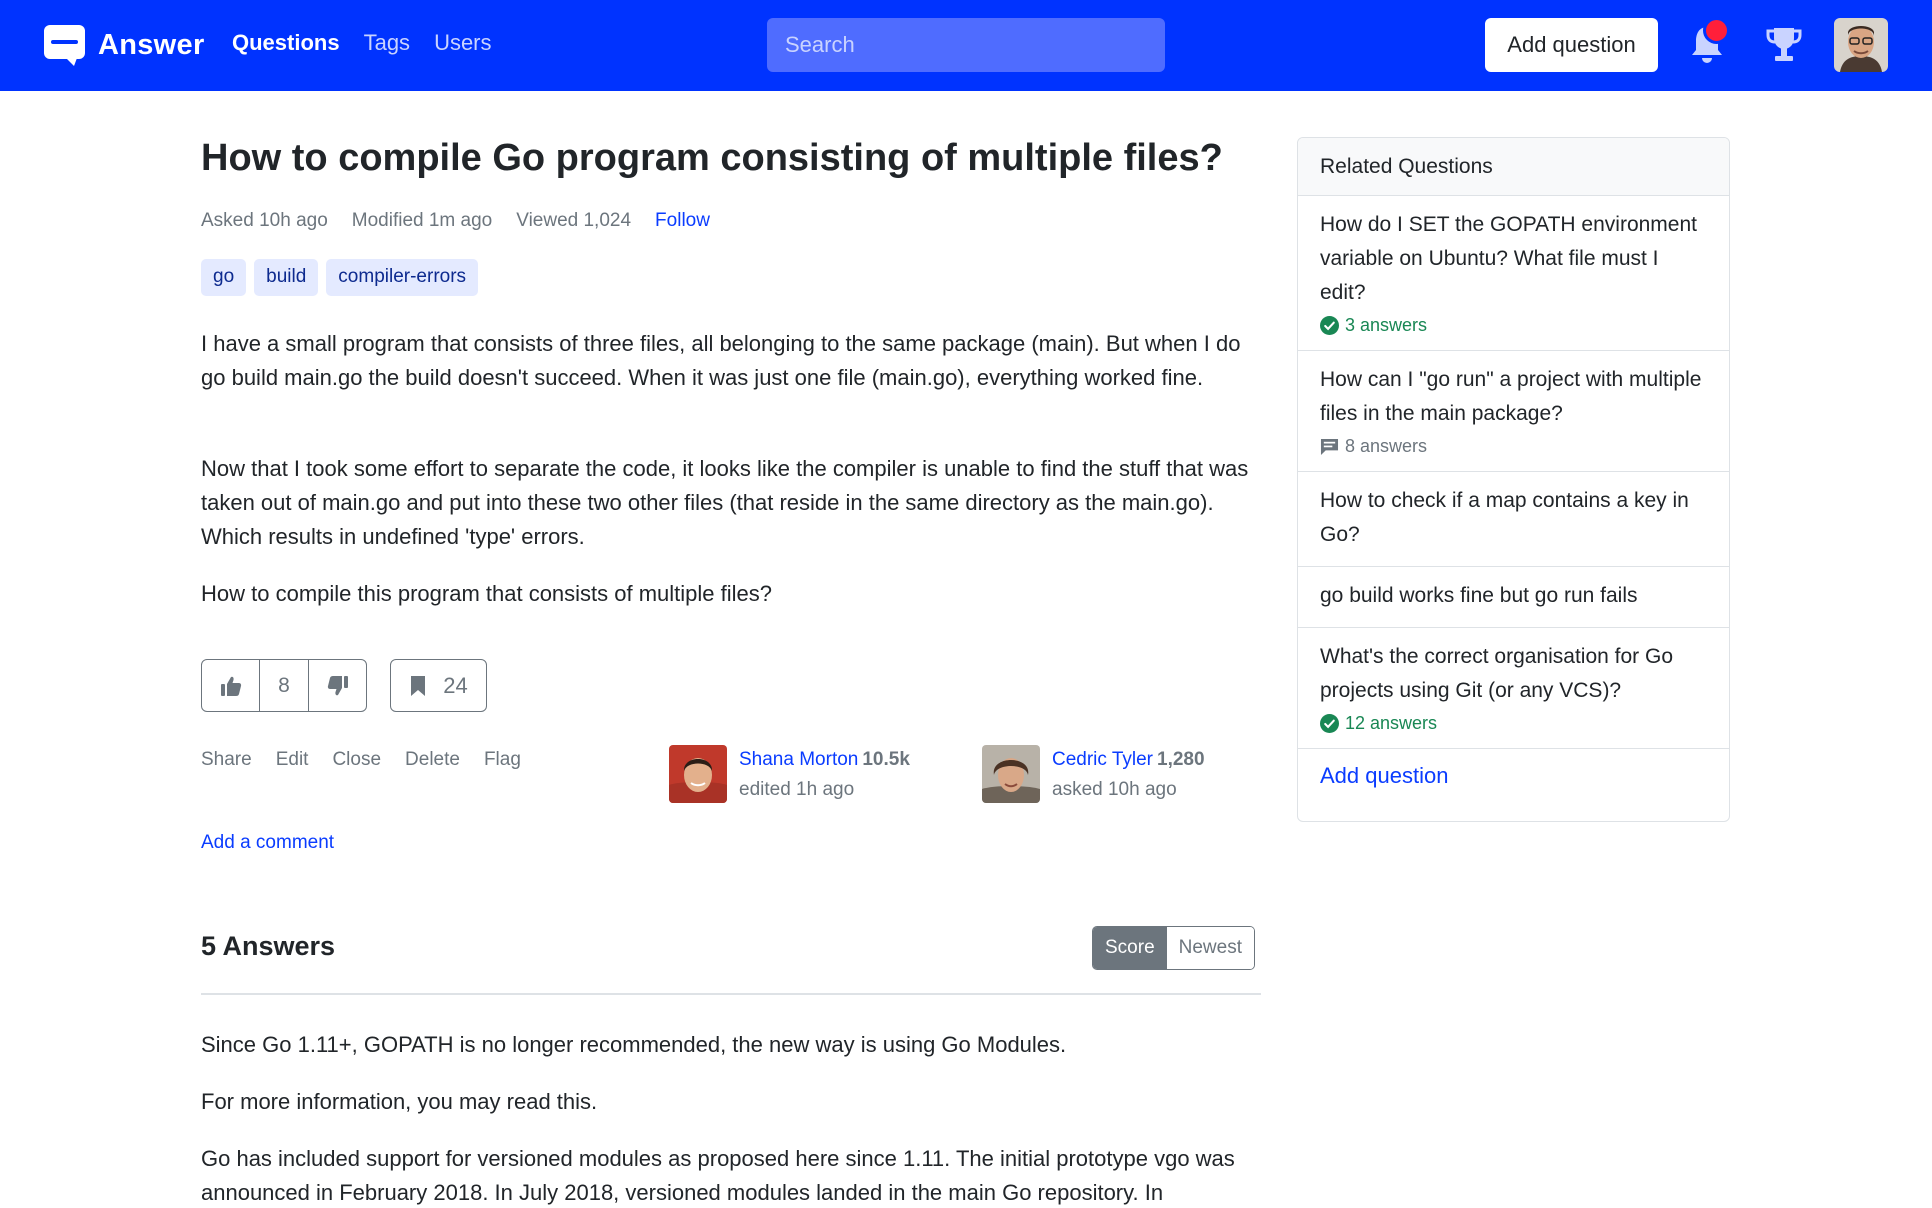 Image resolution: width=1932 pixels, height=1208 pixels. I want to click on sidebar-add-question-link: Add question, so click(1513, 776).